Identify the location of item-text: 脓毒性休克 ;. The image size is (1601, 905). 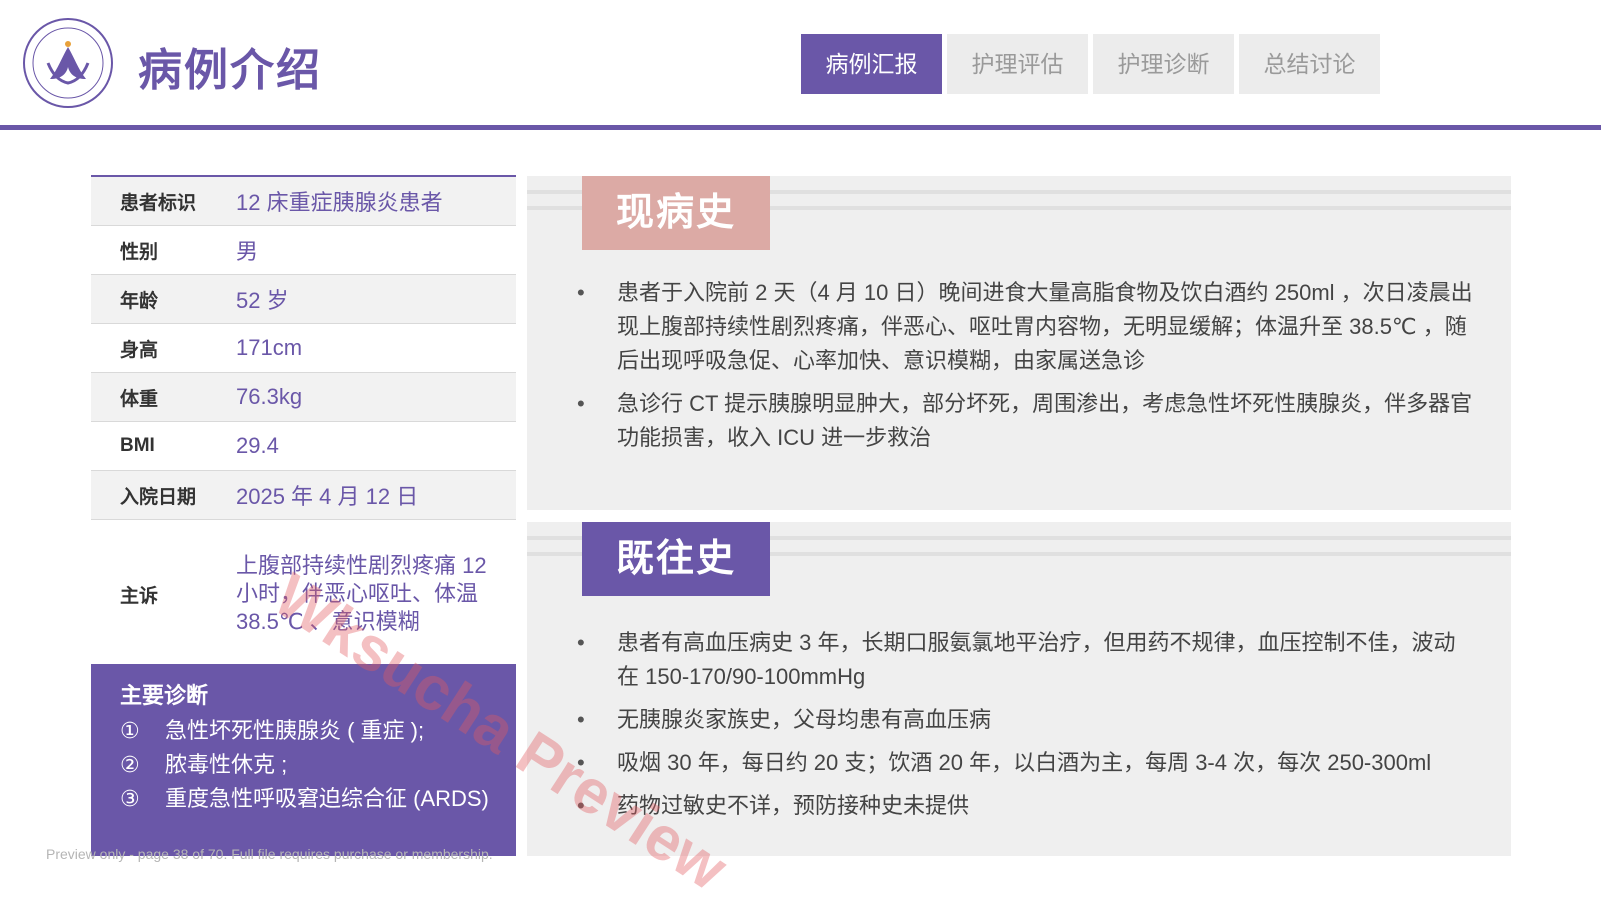
(226, 764).